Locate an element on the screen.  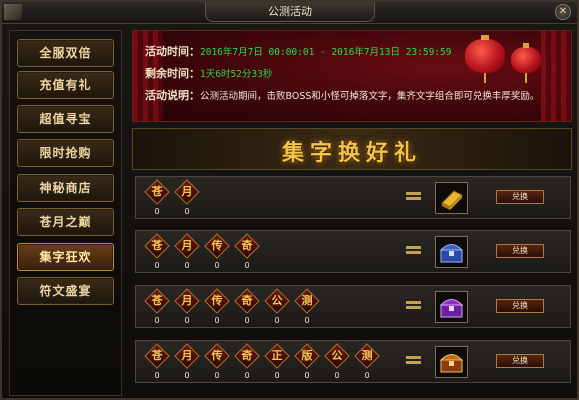
curtain-right is located at coordinates (556, 76).